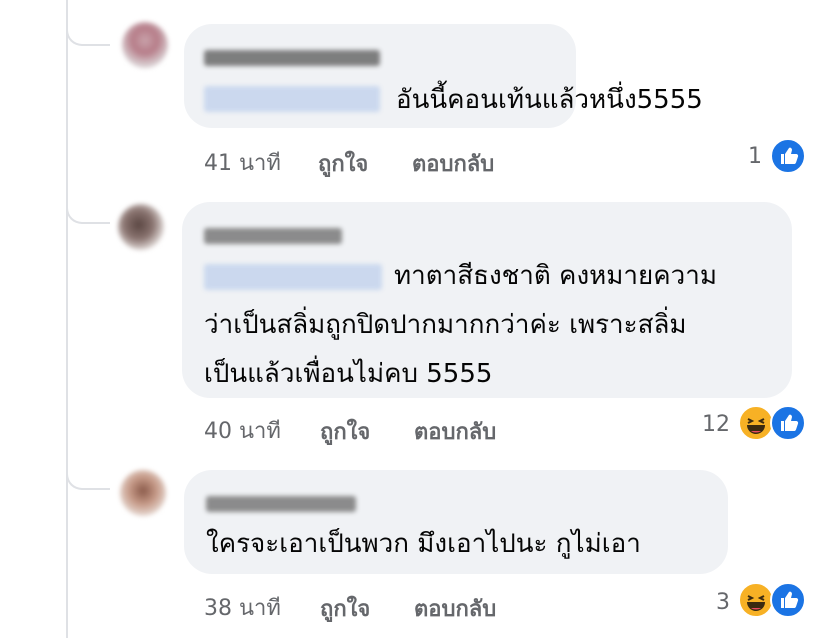 The image size is (828, 638). I want to click on comment-bubble: อันนี้คอนเท้นแล้วหนึ่ง5555, so click(443, 76).